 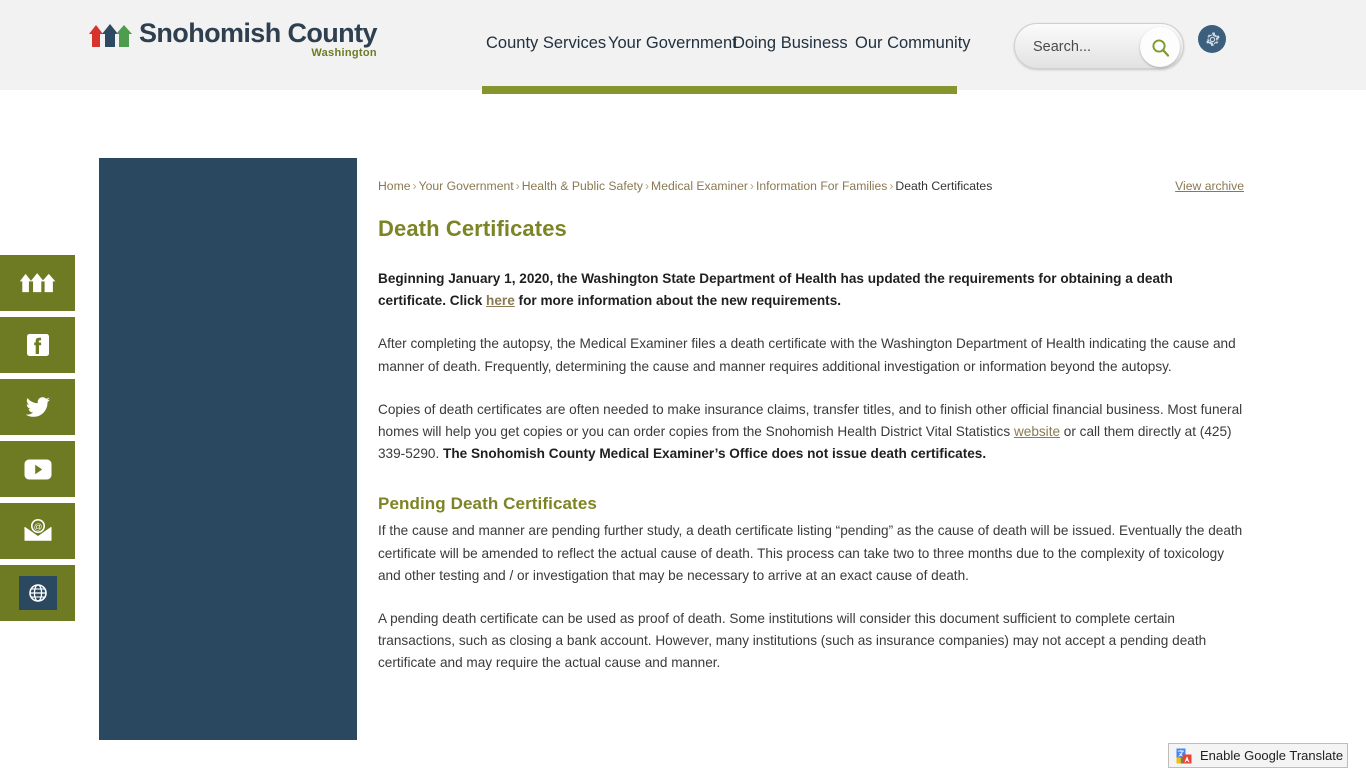 What do you see at coordinates (500, 300) in the screenshot?
I see `here-link: here` at bounding box center [500, 300].